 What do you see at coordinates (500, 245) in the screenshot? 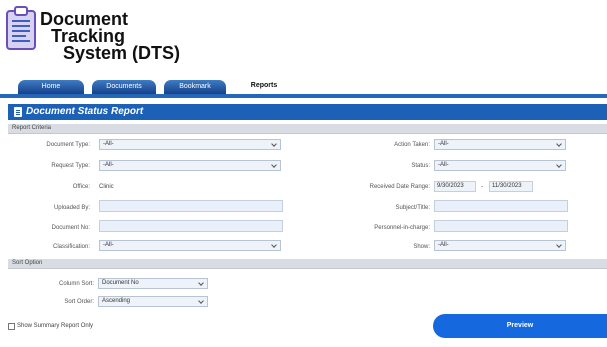
I see `show-select: -All-` at bounding box center [500, 245].